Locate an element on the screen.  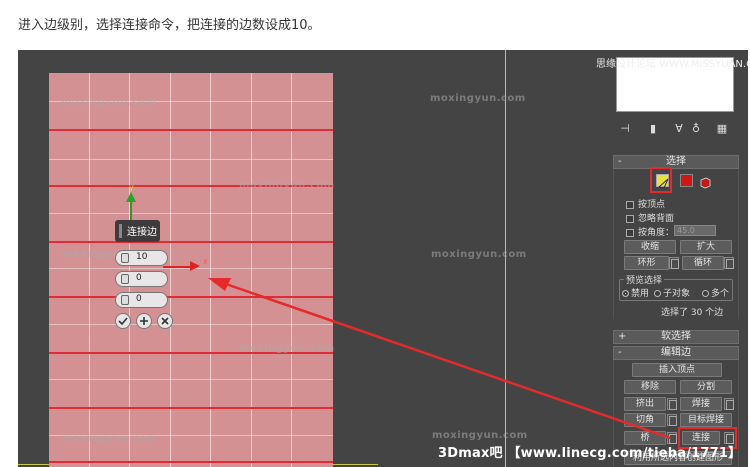
site-watermark: 3Dmax吧 【www.linecg.com/tieba/1771】 is located at coordinates (590, 453).